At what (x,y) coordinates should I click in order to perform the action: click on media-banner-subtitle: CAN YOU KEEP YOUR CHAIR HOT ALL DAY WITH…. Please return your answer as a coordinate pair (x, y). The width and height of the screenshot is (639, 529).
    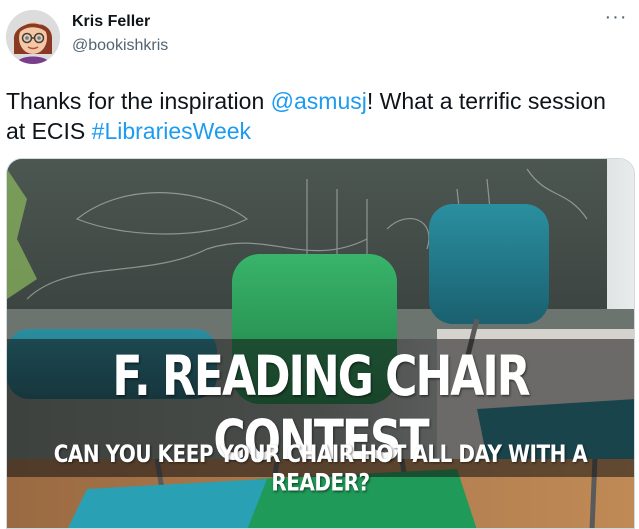
    Looking at the image, I should click on (320, 468).